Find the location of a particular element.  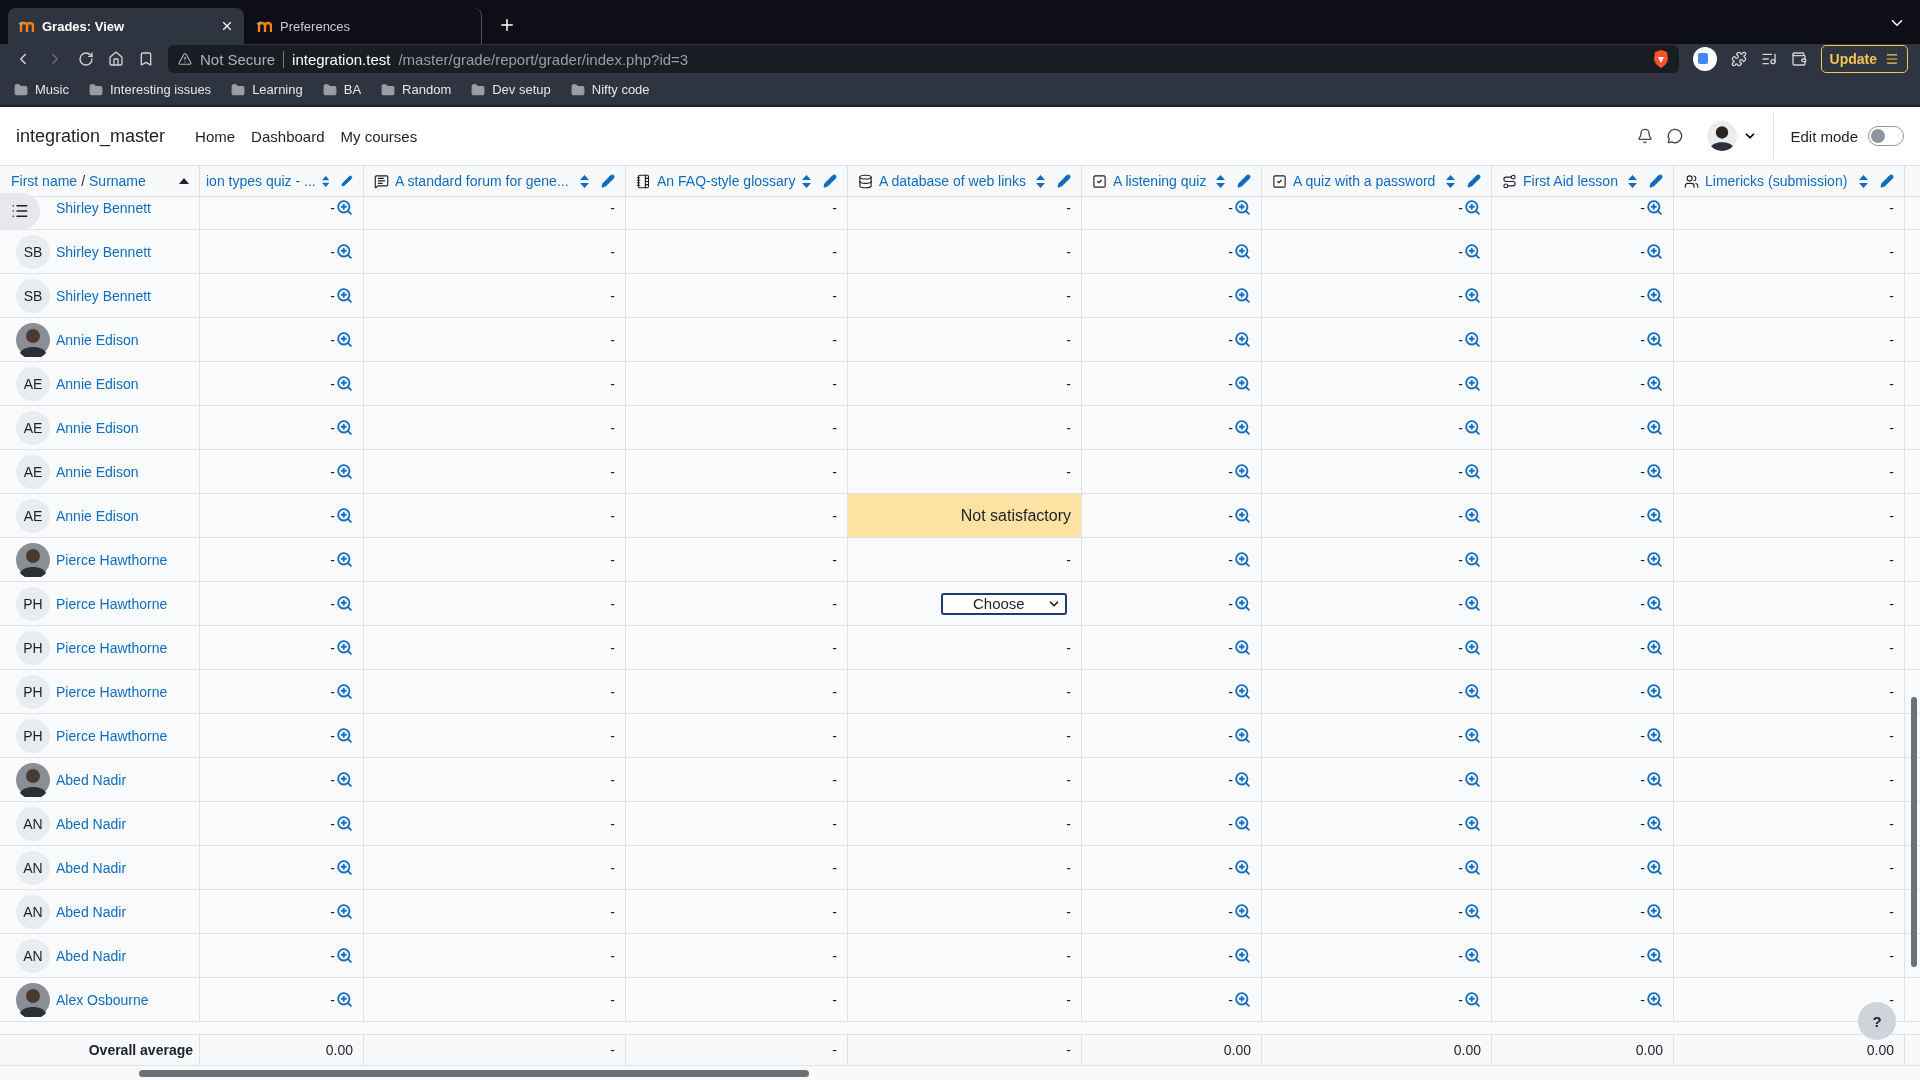

messages-icon is located at coordinates (1675, 136).